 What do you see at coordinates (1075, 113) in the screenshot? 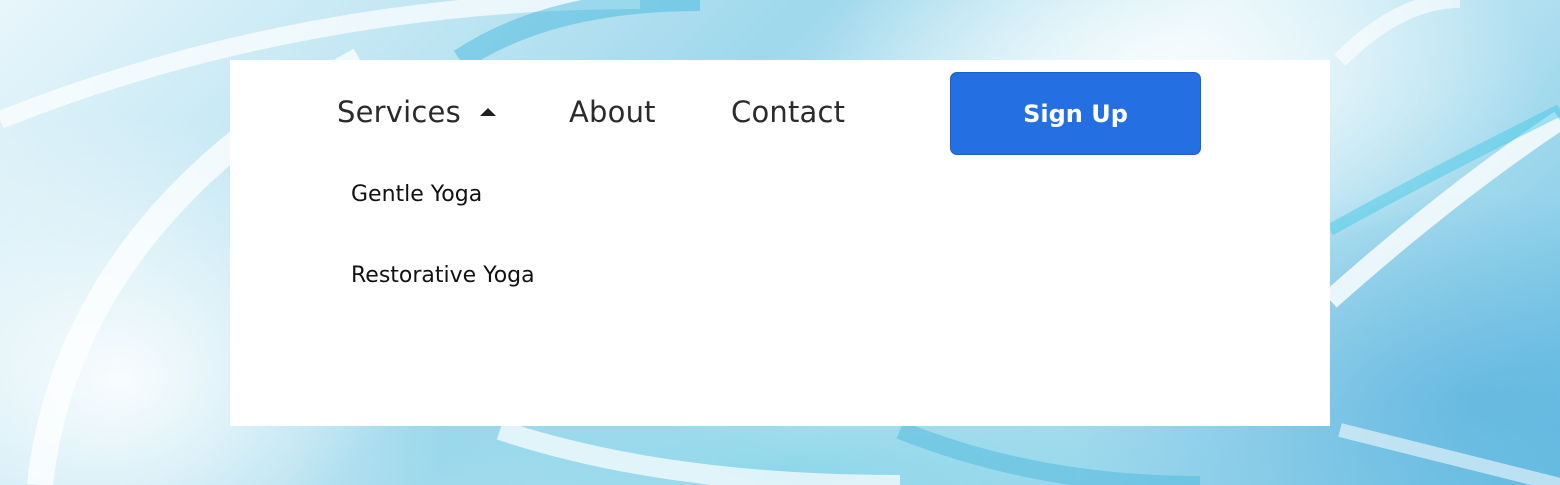
I see `sign-up-button: Sign Up` at bounding box center [1075, 113].